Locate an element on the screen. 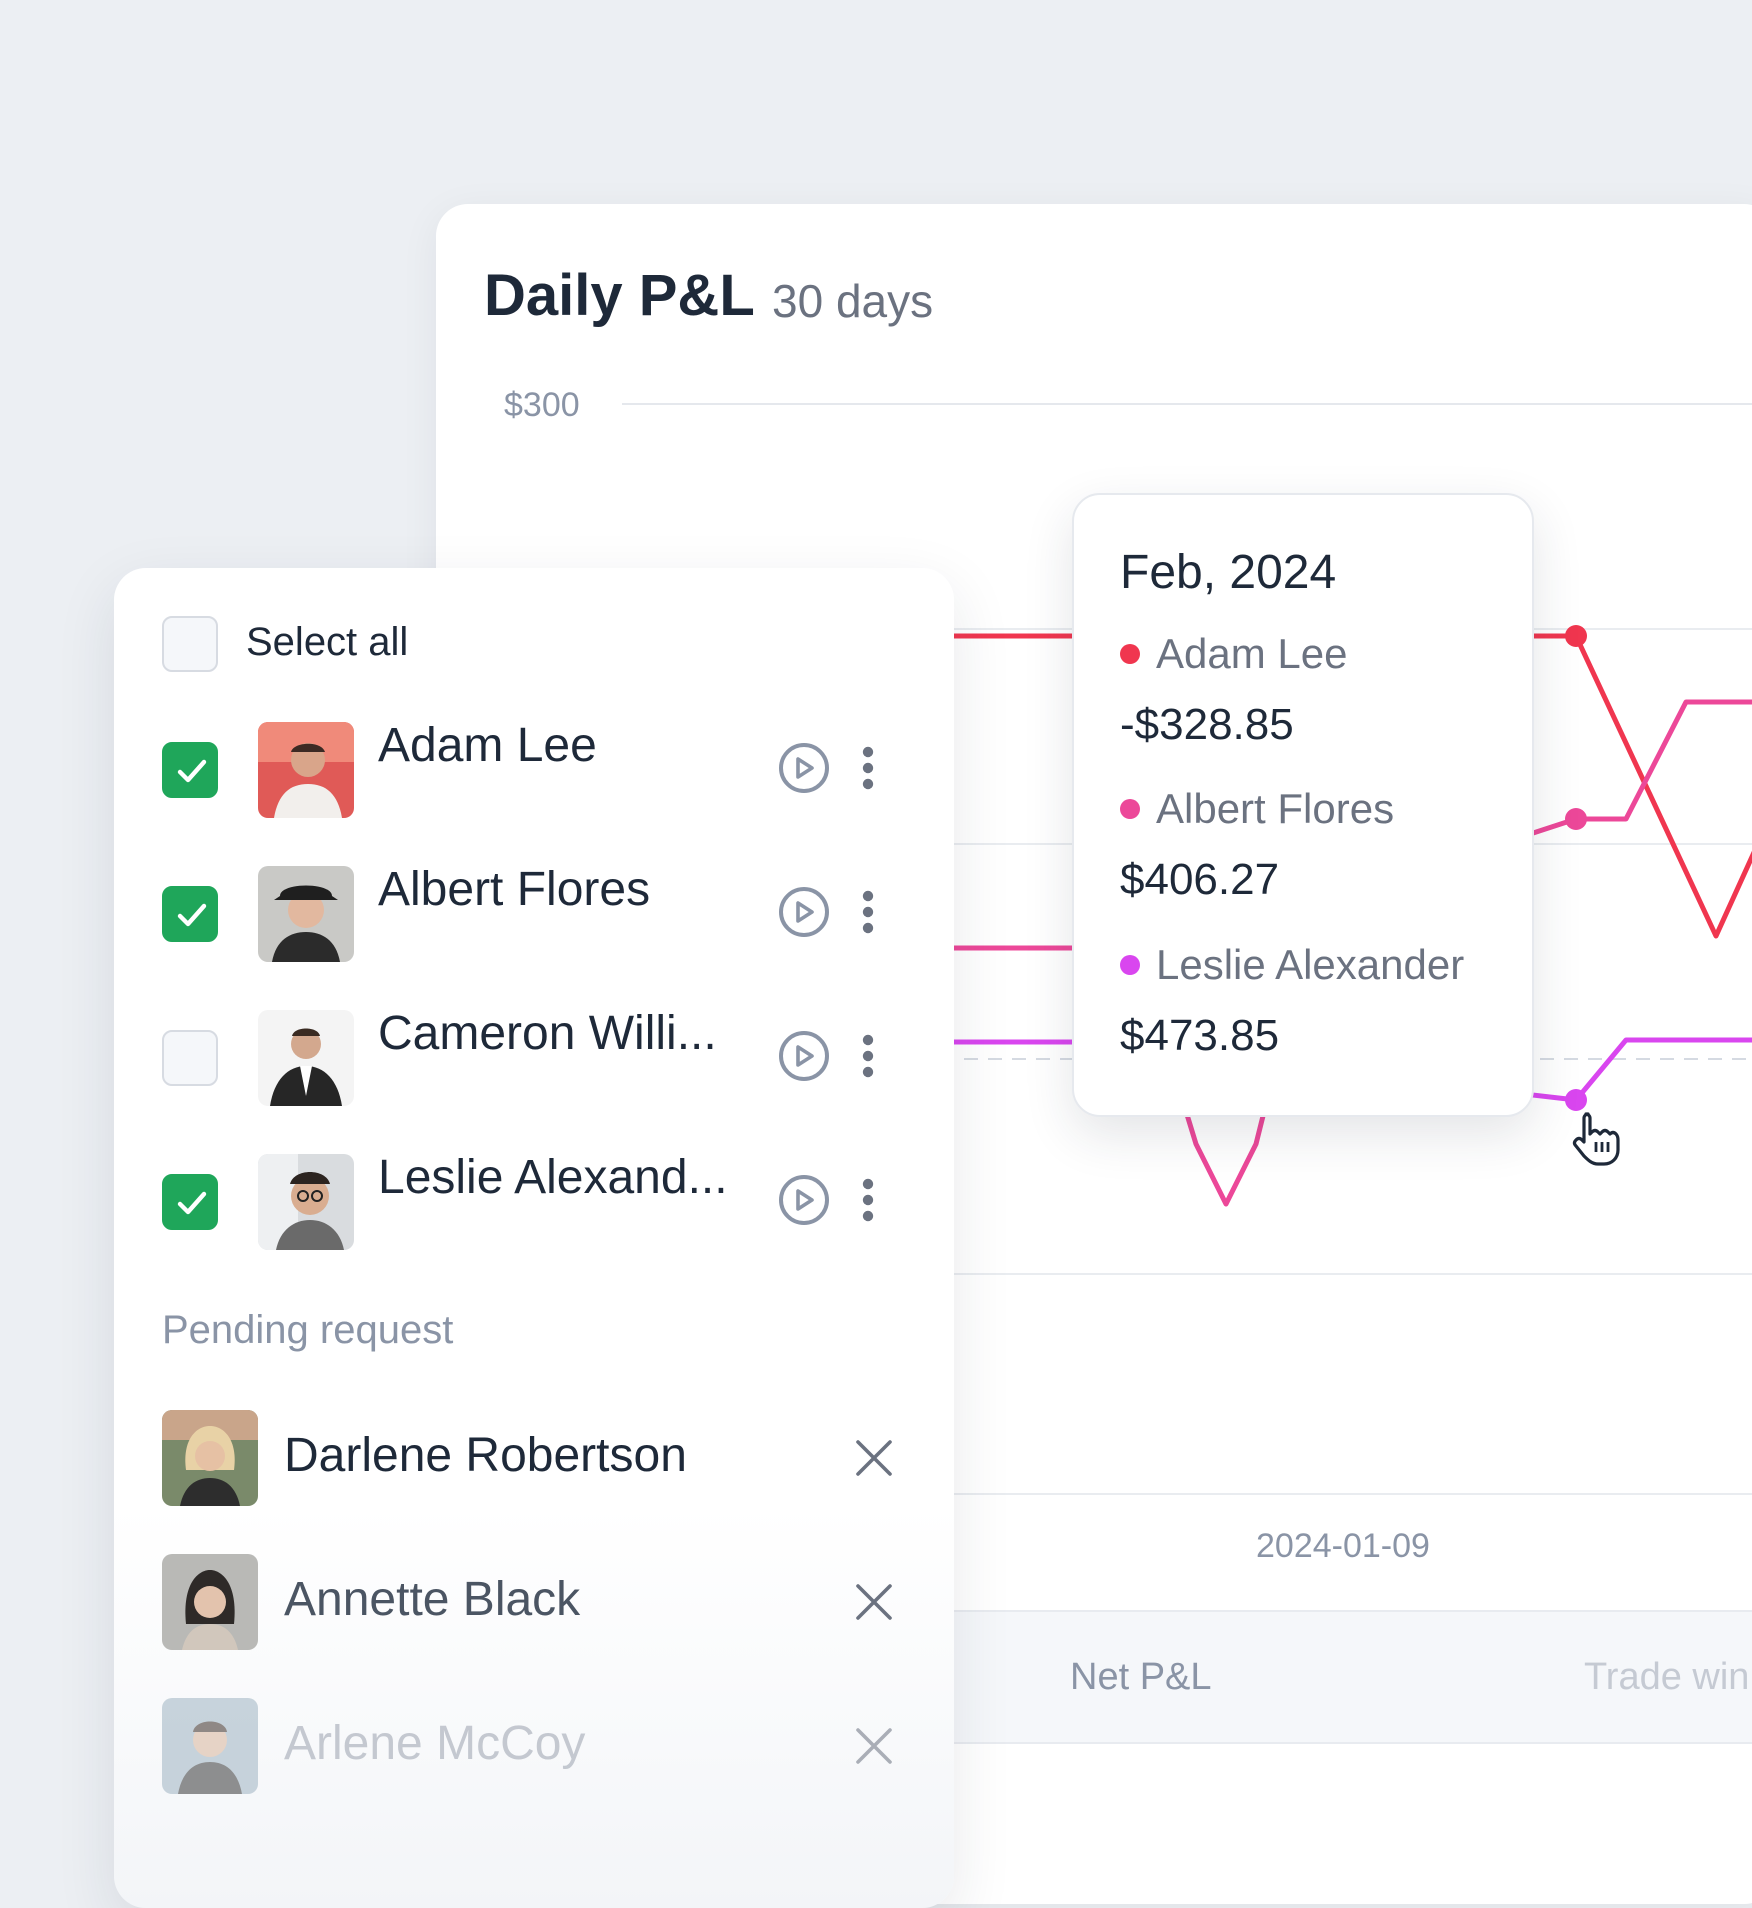 This screenshot has height=1908, width=1752. tooltip-title: Feb, 2024 is located at coordinates (1228, 572).